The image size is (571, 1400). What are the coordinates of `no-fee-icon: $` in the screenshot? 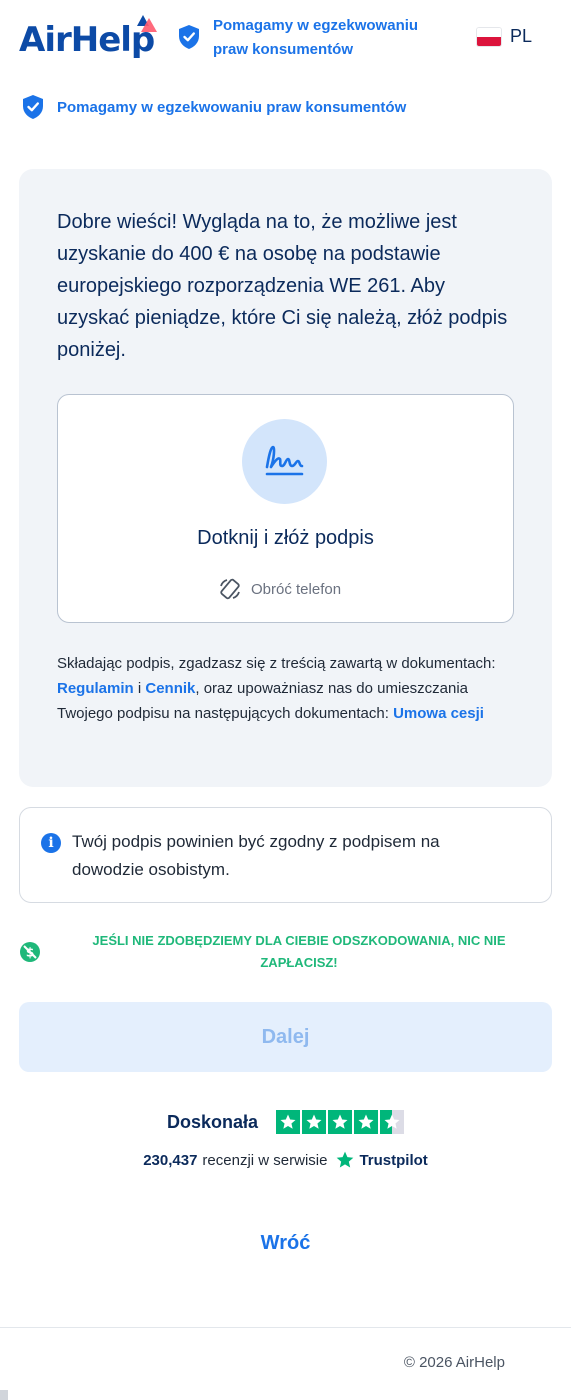 It's located at (30, 952).